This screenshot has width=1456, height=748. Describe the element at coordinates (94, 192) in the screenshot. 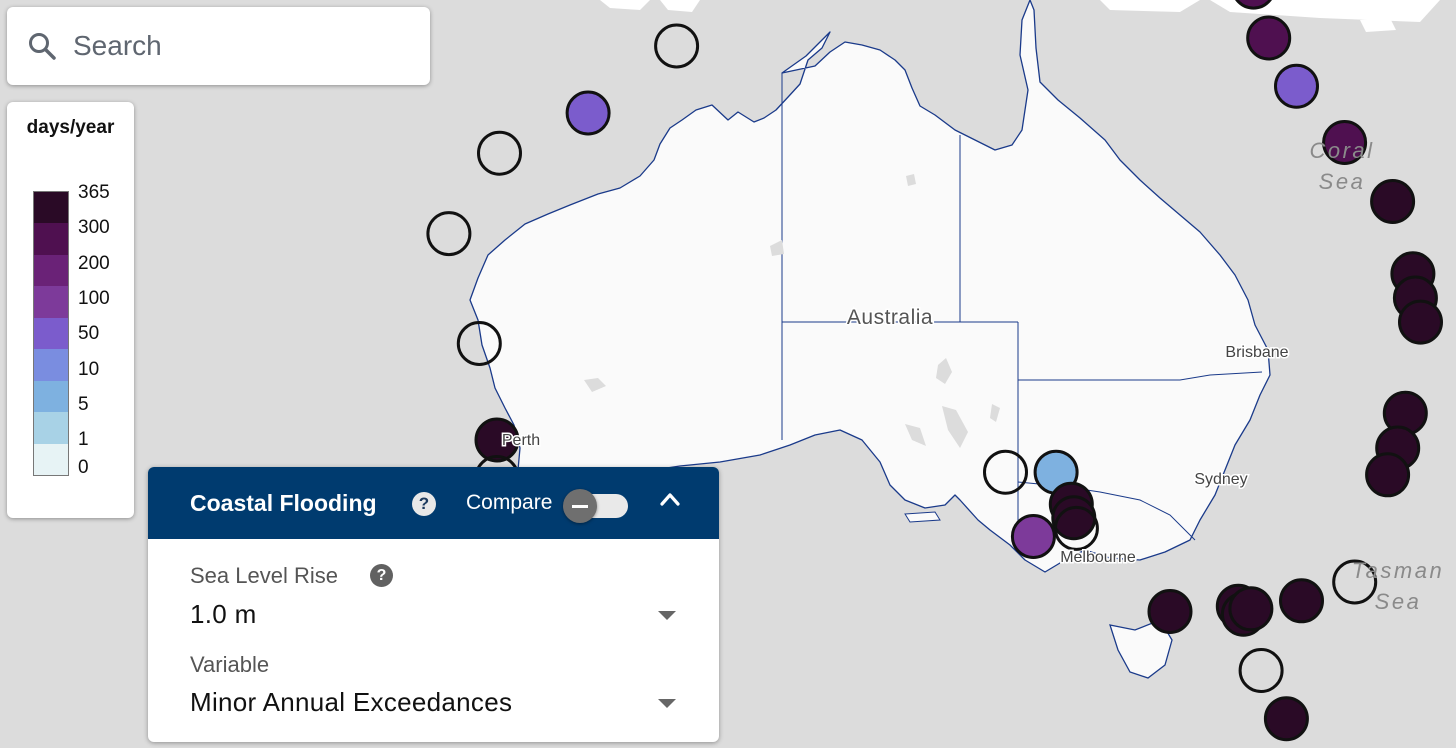

I see `legend-label: 365` at that location.